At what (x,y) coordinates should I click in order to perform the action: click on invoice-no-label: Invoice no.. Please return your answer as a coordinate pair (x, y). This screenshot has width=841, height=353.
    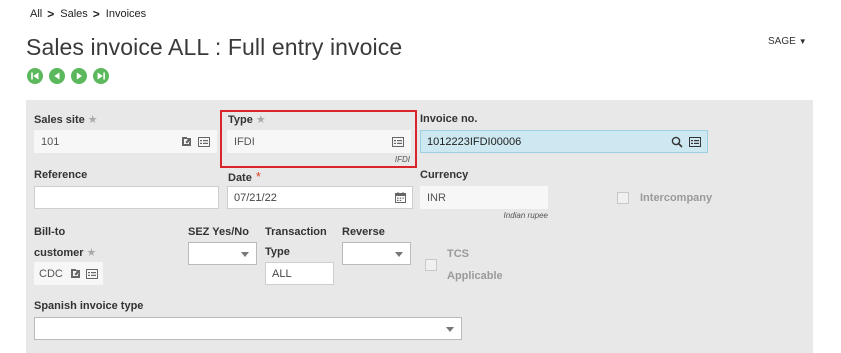
    Looking at the image, I should click on (449, 119).